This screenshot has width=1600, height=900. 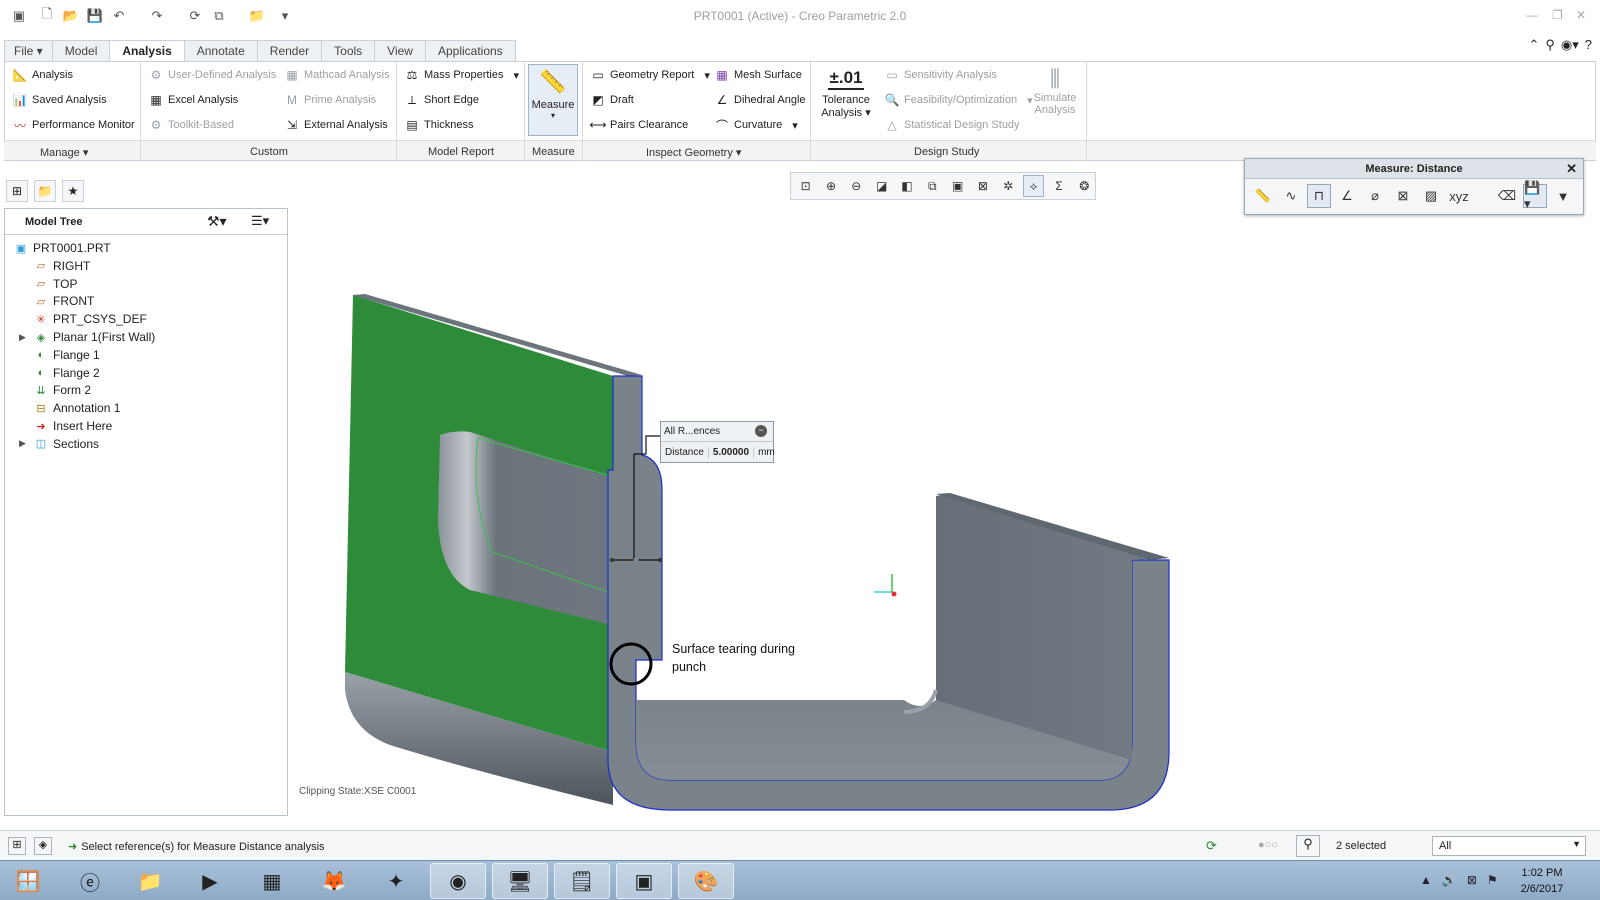 I want to click on favorites-tab-icon: ★, so click(x=73, y=191).